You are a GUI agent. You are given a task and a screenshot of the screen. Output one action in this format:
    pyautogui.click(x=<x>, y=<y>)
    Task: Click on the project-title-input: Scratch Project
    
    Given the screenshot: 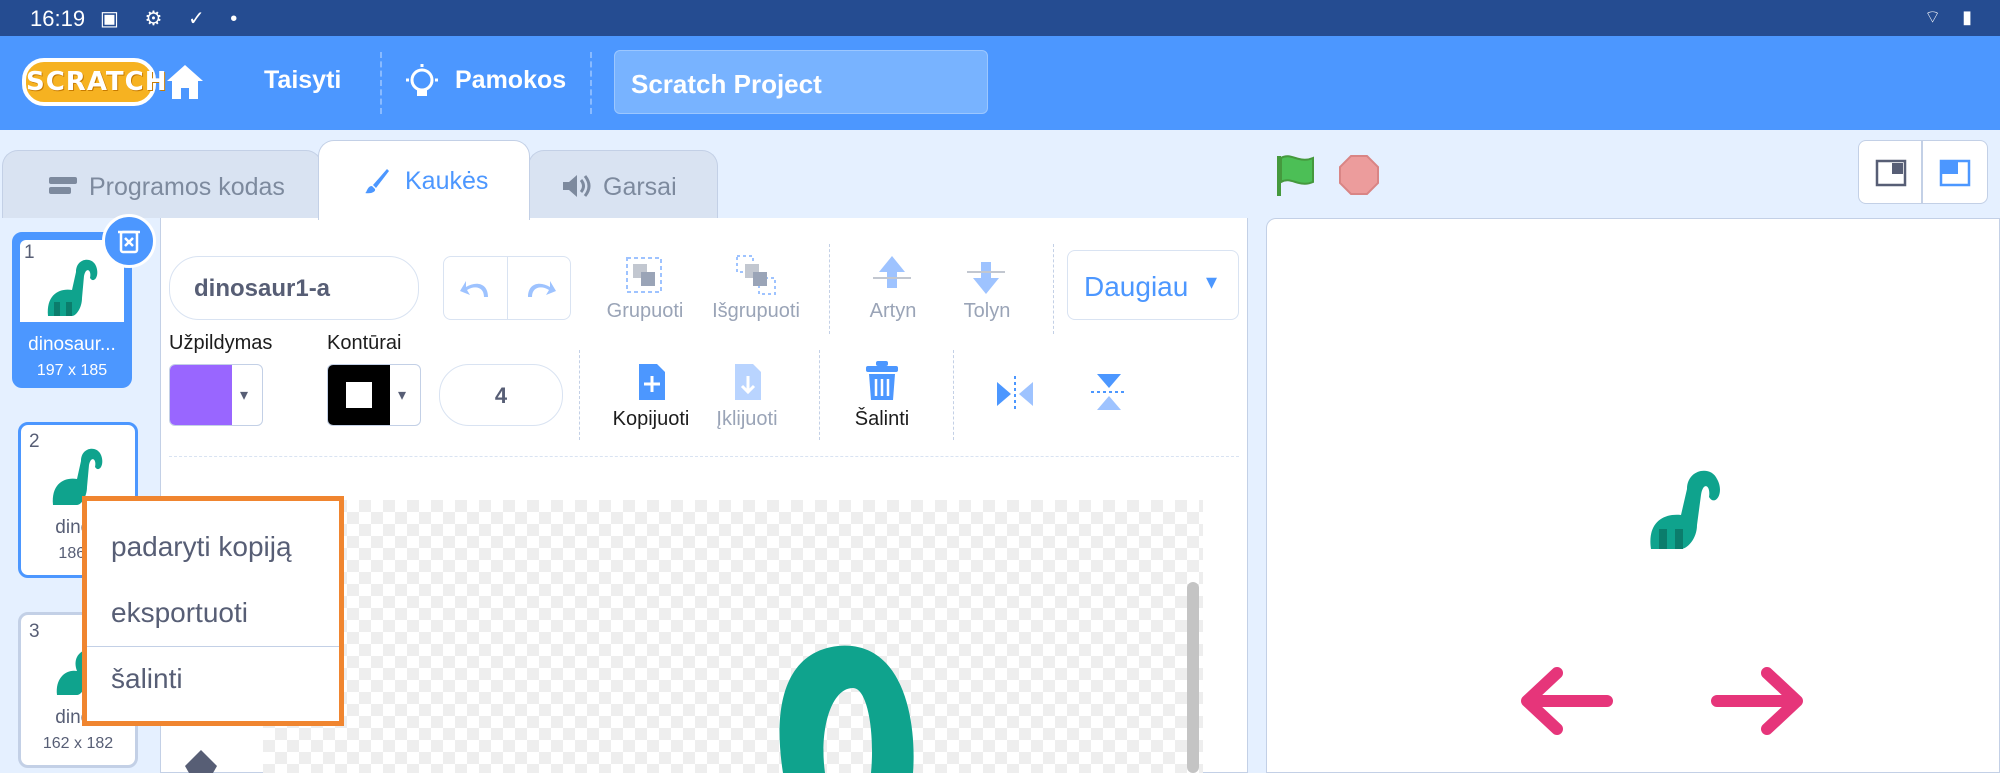 What is the action you would take?
    pyautogui.click(x=801, y=82)
    